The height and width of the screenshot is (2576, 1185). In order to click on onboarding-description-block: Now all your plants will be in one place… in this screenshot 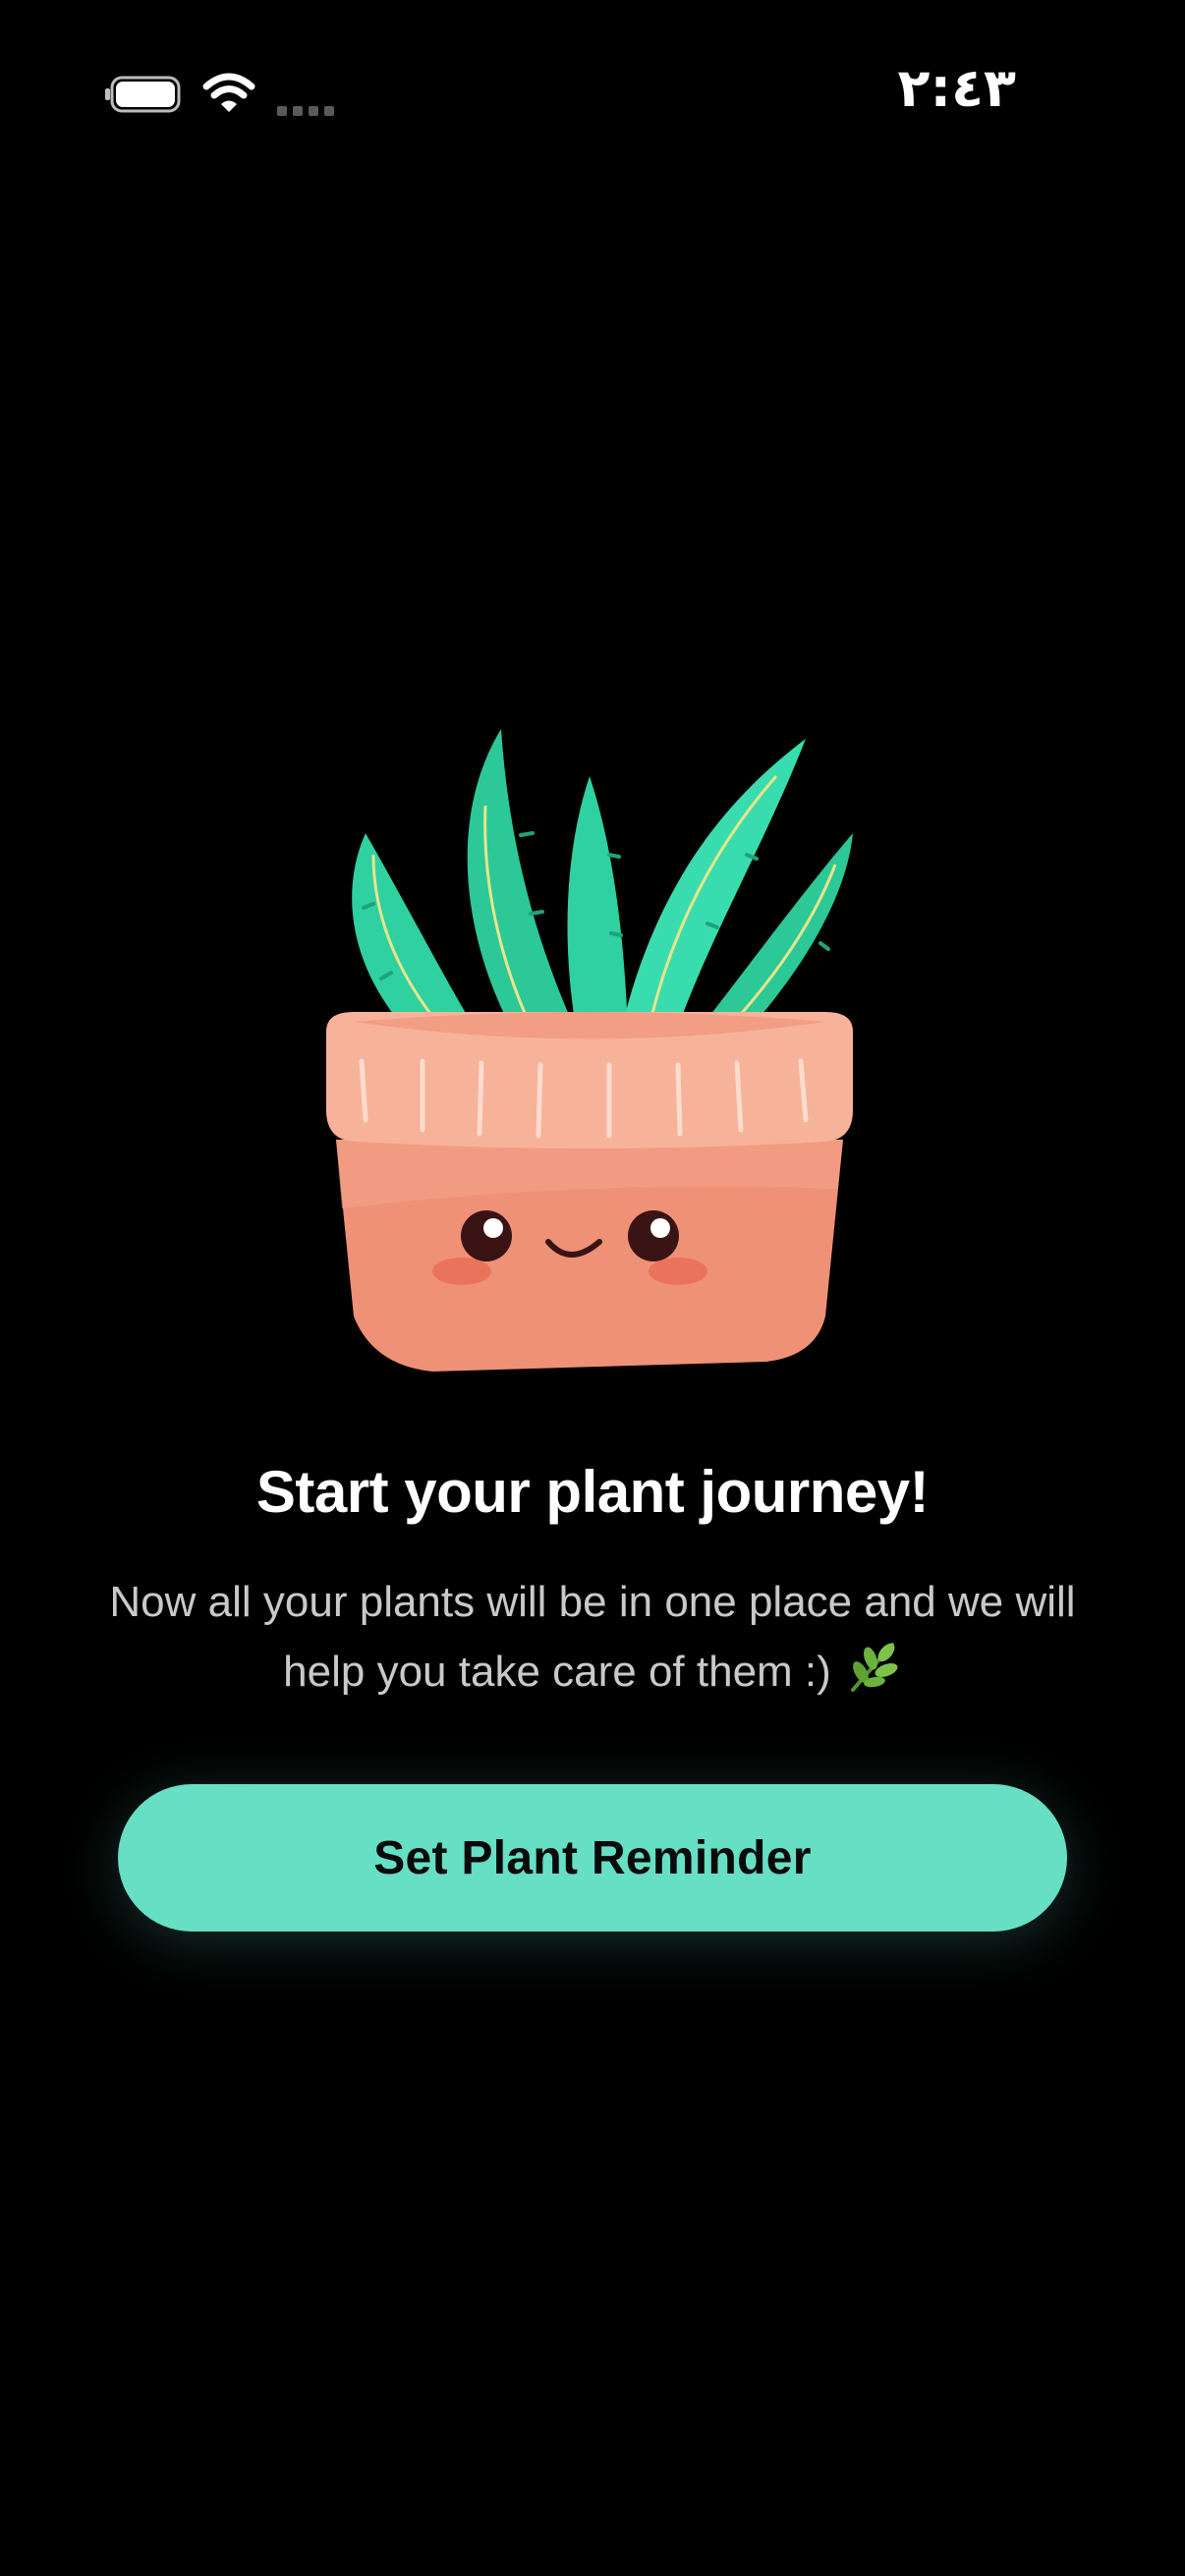, I will do `click(592, 1637)`.